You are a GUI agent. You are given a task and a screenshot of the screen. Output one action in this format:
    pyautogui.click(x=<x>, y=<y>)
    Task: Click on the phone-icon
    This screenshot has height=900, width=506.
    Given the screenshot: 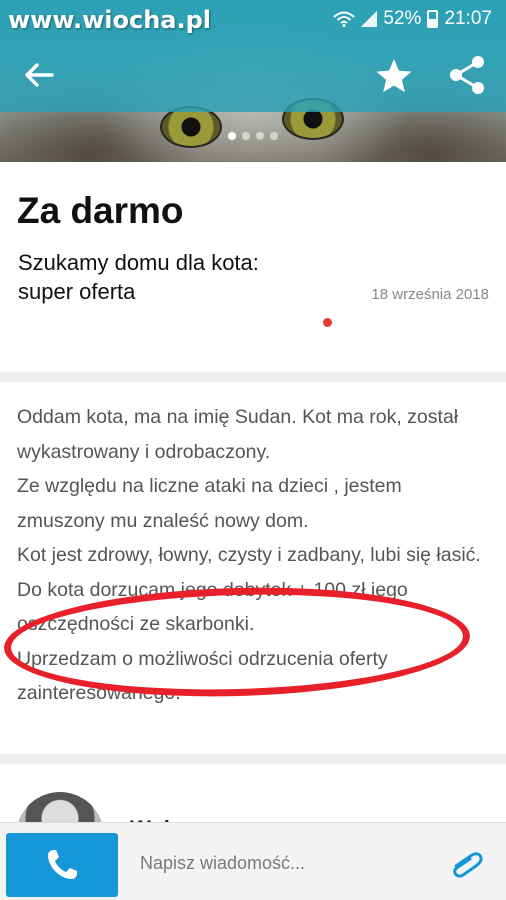 What is the action you would take?
    pyautogui.click(x=62, y=864)
    